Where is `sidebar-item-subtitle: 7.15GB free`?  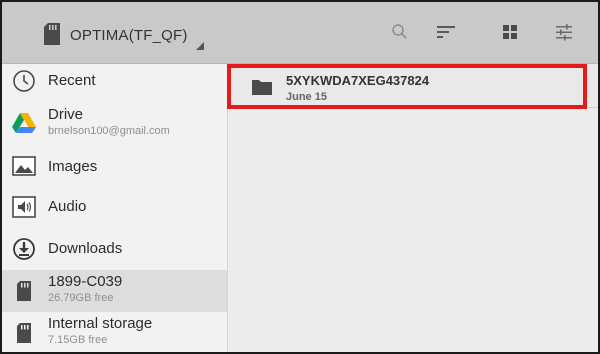 sidebar-item-subtitle: 7.15GB free is located at coordinates (78, 340).